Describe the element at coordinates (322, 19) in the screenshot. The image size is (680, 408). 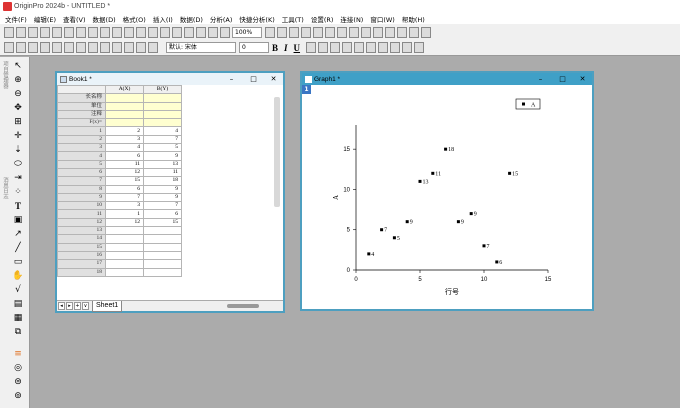
I see `menu-settings: 设置(R)` at that location.